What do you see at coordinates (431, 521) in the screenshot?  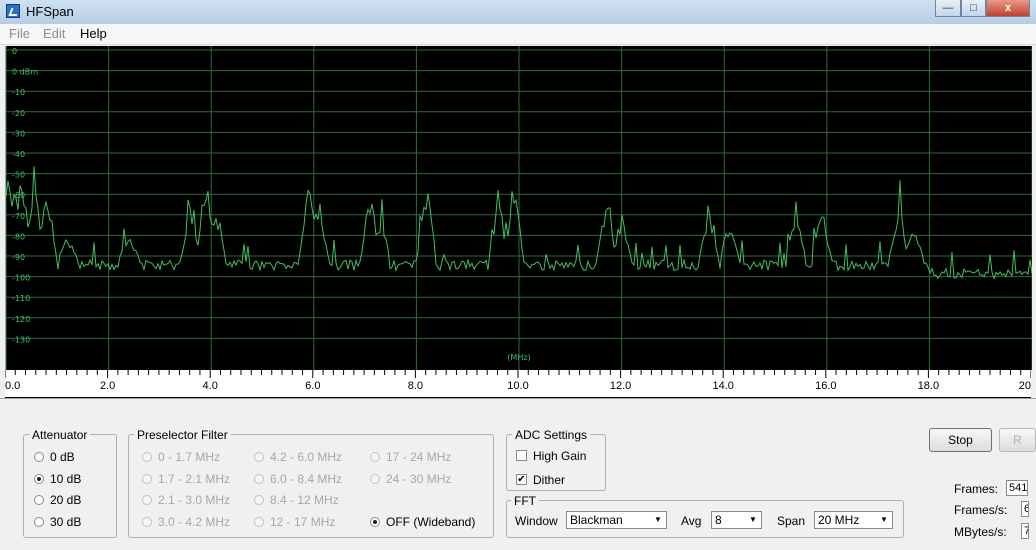 I see `preselector-option-2-2-label: OFF (Wideband)` at bounding box center [431, 521].